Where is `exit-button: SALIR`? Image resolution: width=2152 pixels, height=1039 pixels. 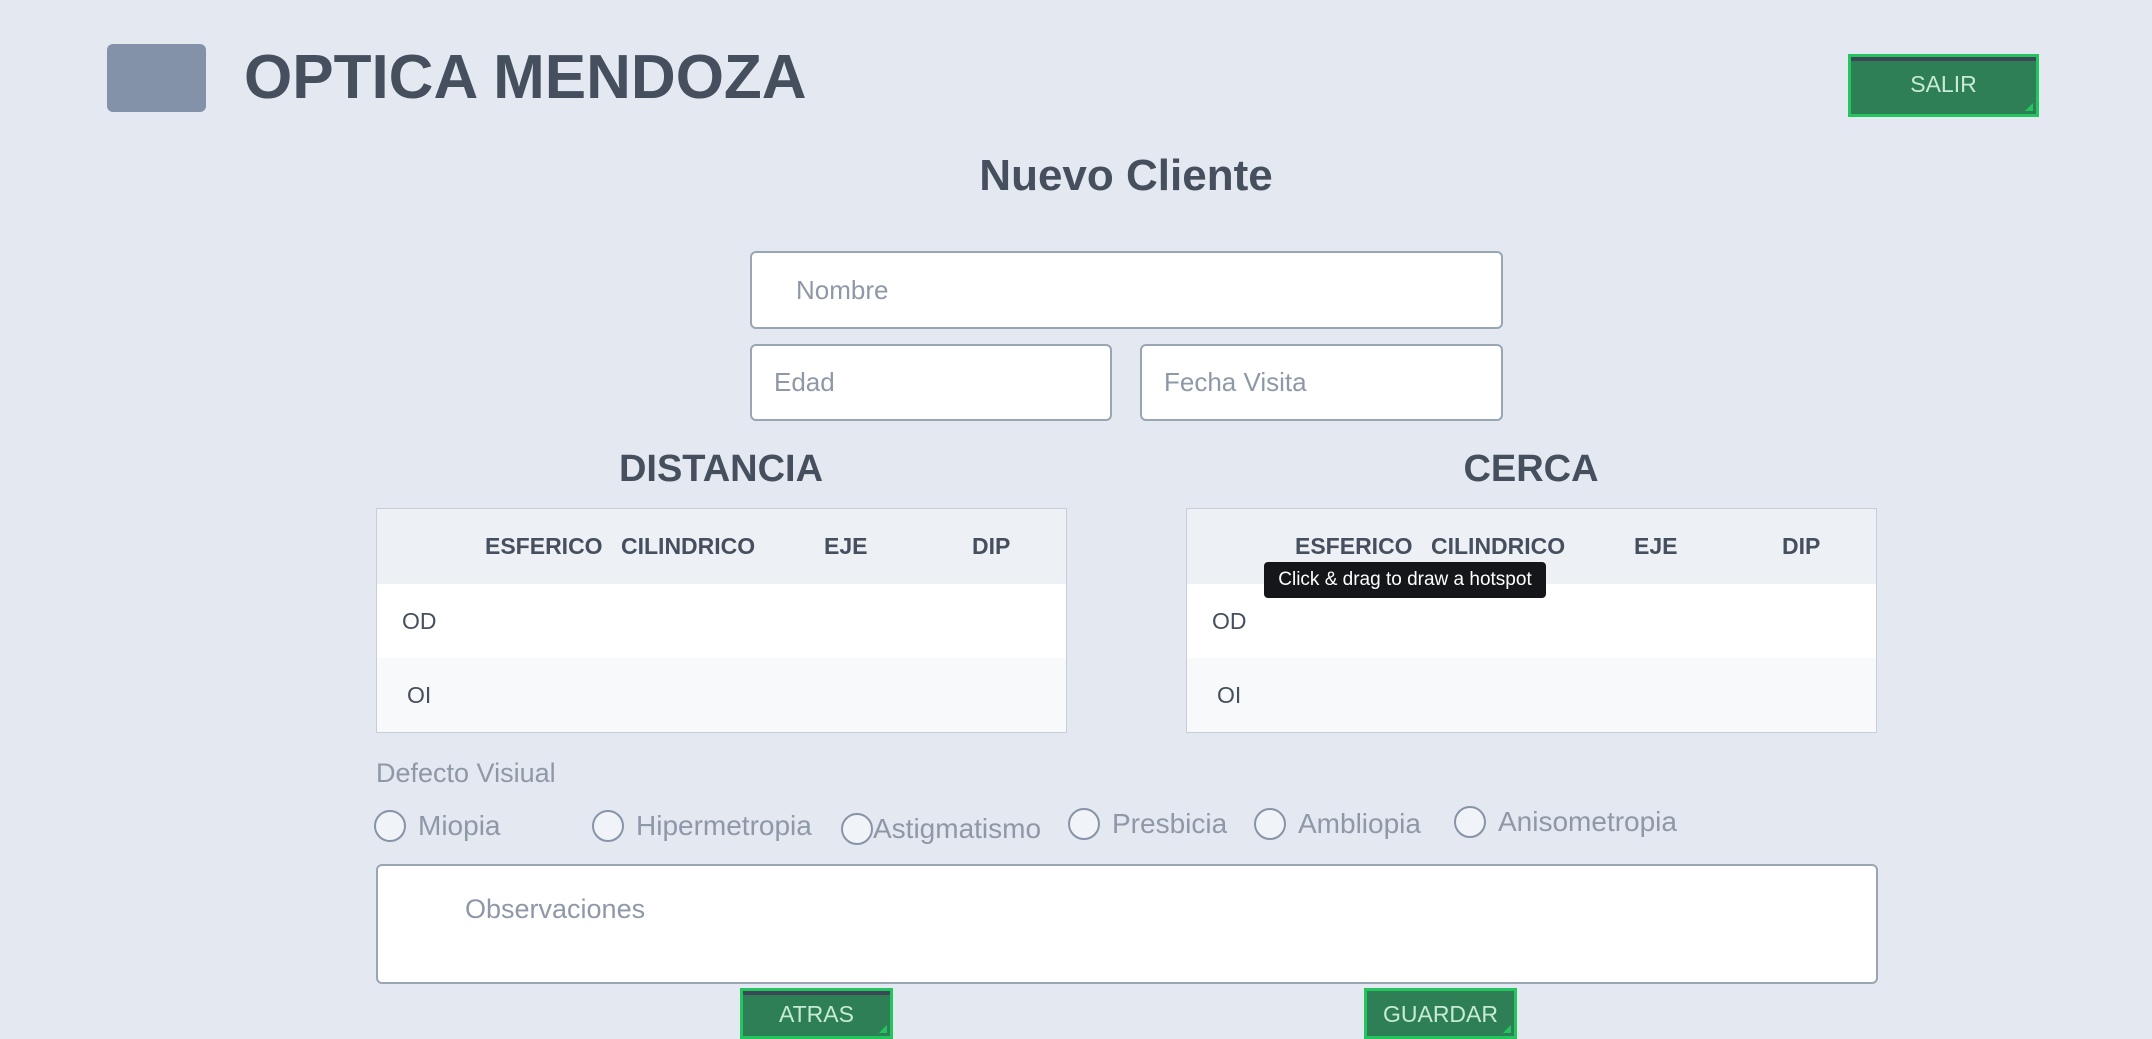 exit-button: SALIR is located at coordinates (1943, 85).